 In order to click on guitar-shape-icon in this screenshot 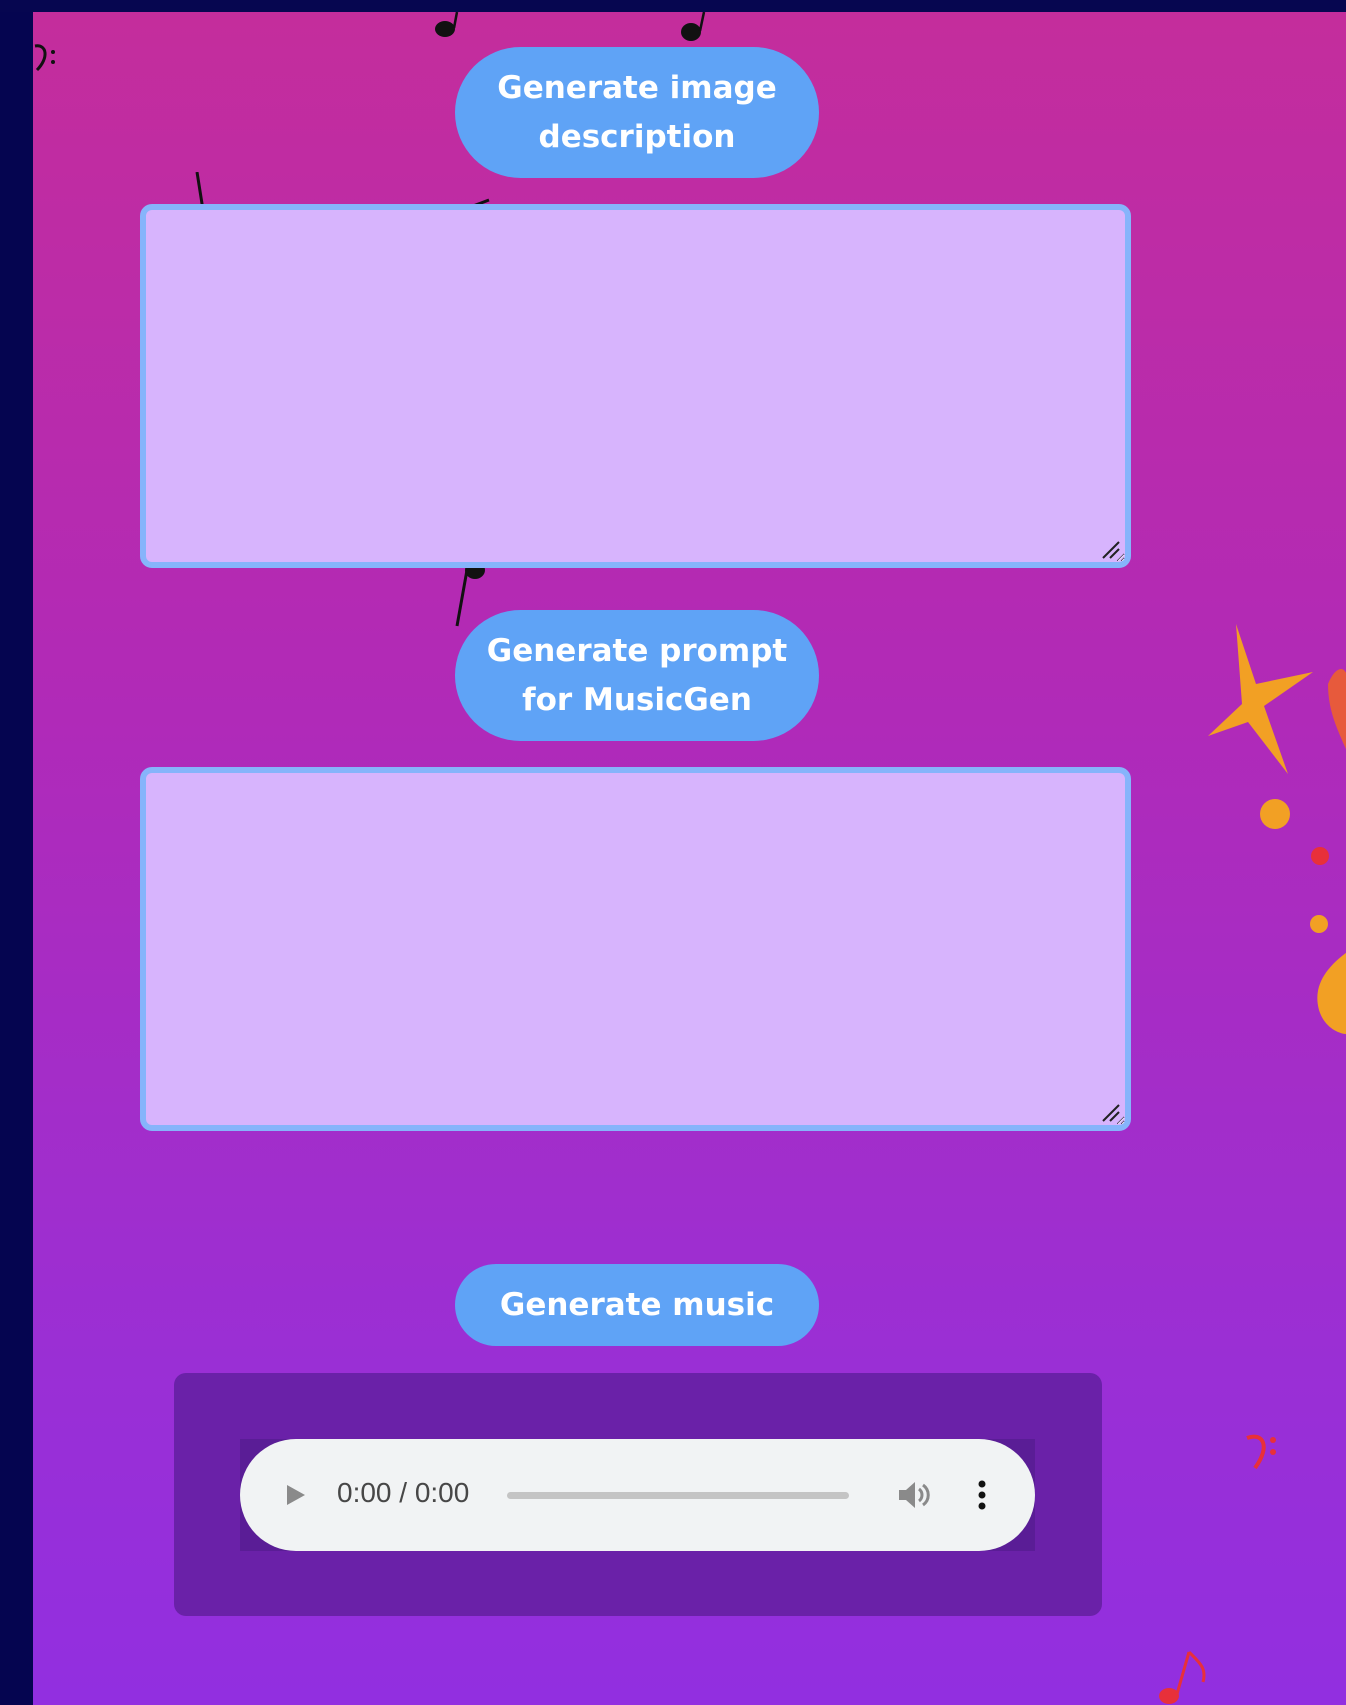, I will do `click(1331, 993)`.